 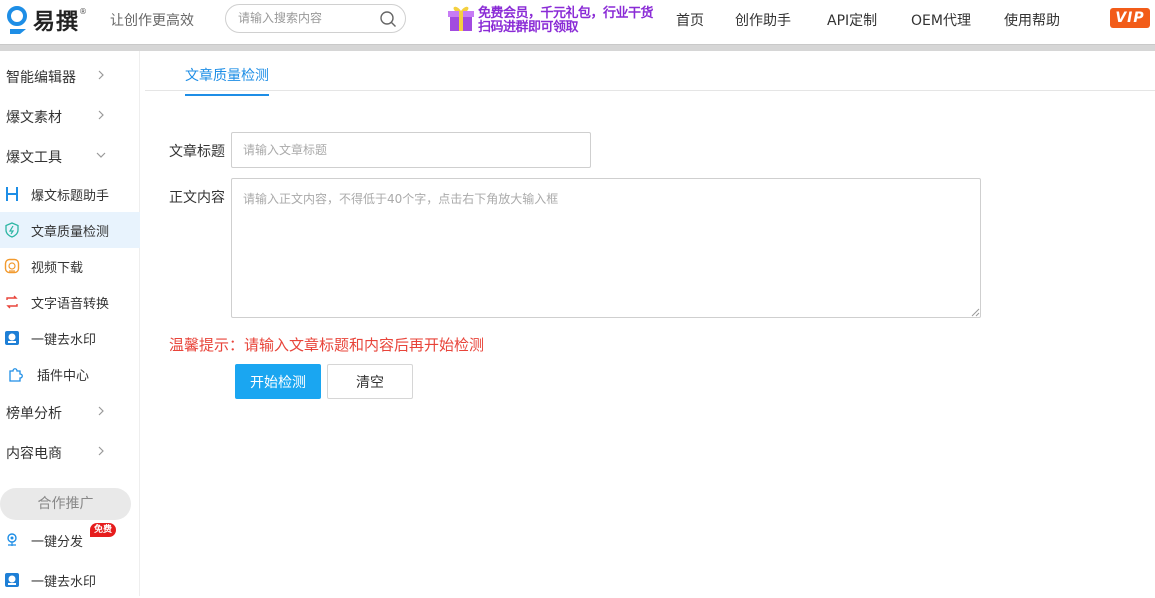 What do you see at coordinates (763, 20) in the screenshot?
I see `nav-creation-assistant: 创作助手` at bounding box center [763, 20].